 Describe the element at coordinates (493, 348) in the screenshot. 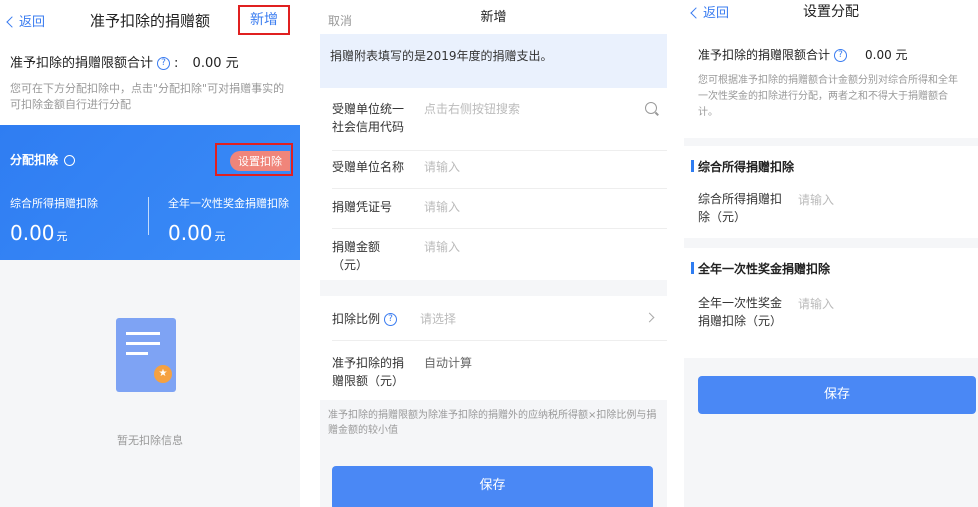

I see `ratio-form: 扣除比例? 请选择 准予扣除的捐赠限额（元） 自动计算` at that location.